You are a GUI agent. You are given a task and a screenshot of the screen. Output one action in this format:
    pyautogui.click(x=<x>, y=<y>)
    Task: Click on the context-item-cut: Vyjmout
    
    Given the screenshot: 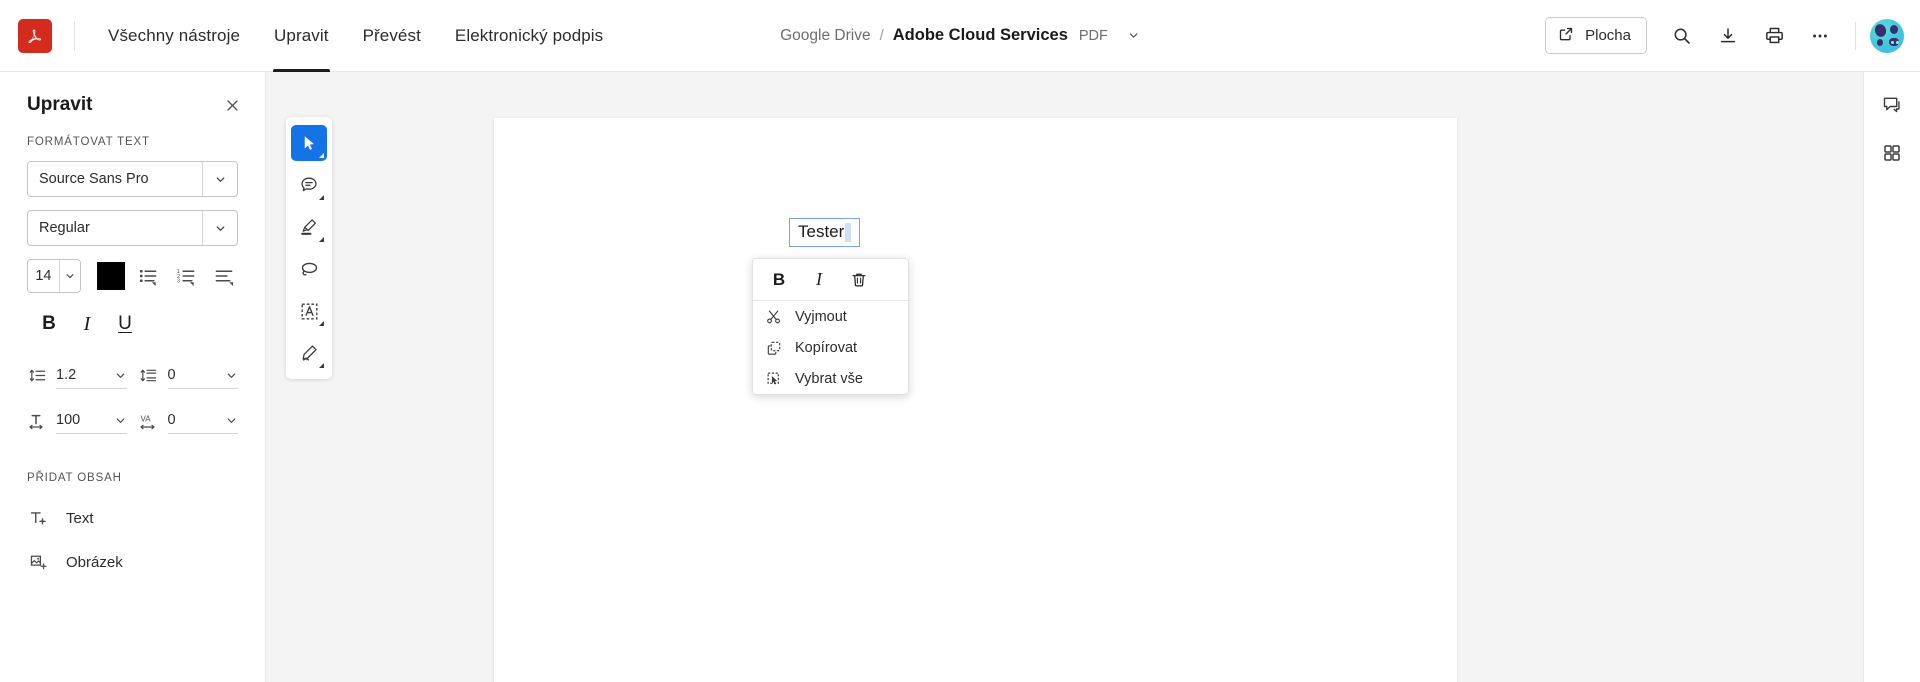 What is the action you would take?
    pyautogui.click(x=830, y=316)
    